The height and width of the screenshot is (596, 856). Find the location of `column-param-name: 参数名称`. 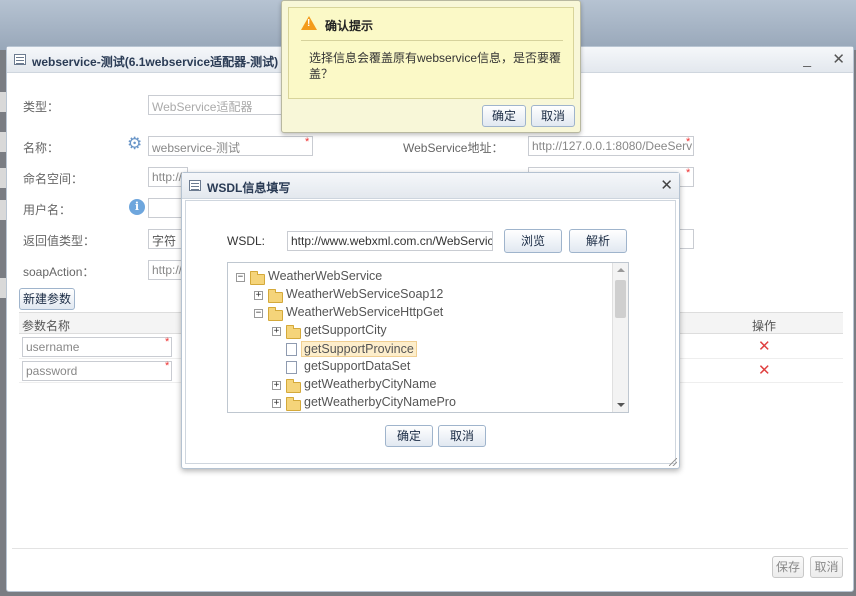

column-param-name: 参数名称 is located at coordinates (46, 326).